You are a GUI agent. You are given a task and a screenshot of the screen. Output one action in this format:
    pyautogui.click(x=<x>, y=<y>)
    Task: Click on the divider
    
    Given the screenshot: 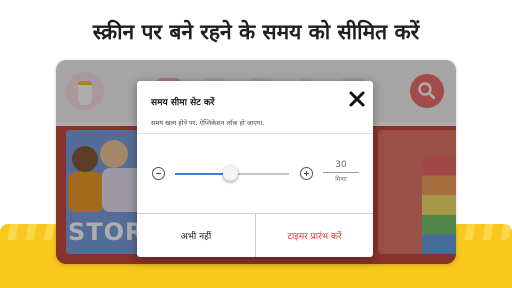 What is the action you would take?
    pyautogui.click(x=255, y=133)
    